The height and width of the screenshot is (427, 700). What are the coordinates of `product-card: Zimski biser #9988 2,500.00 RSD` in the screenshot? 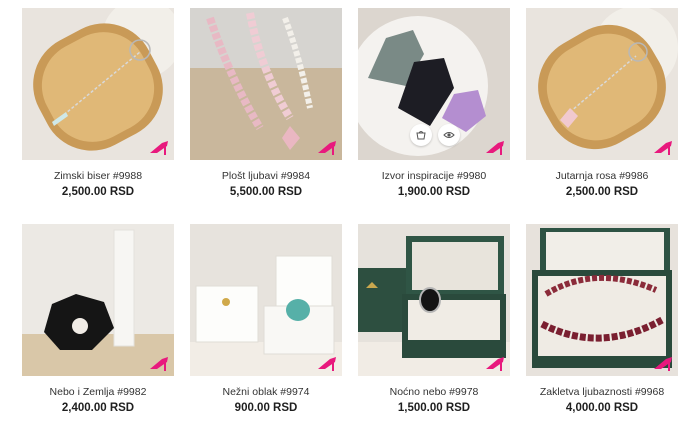 It's located at (98, 103).